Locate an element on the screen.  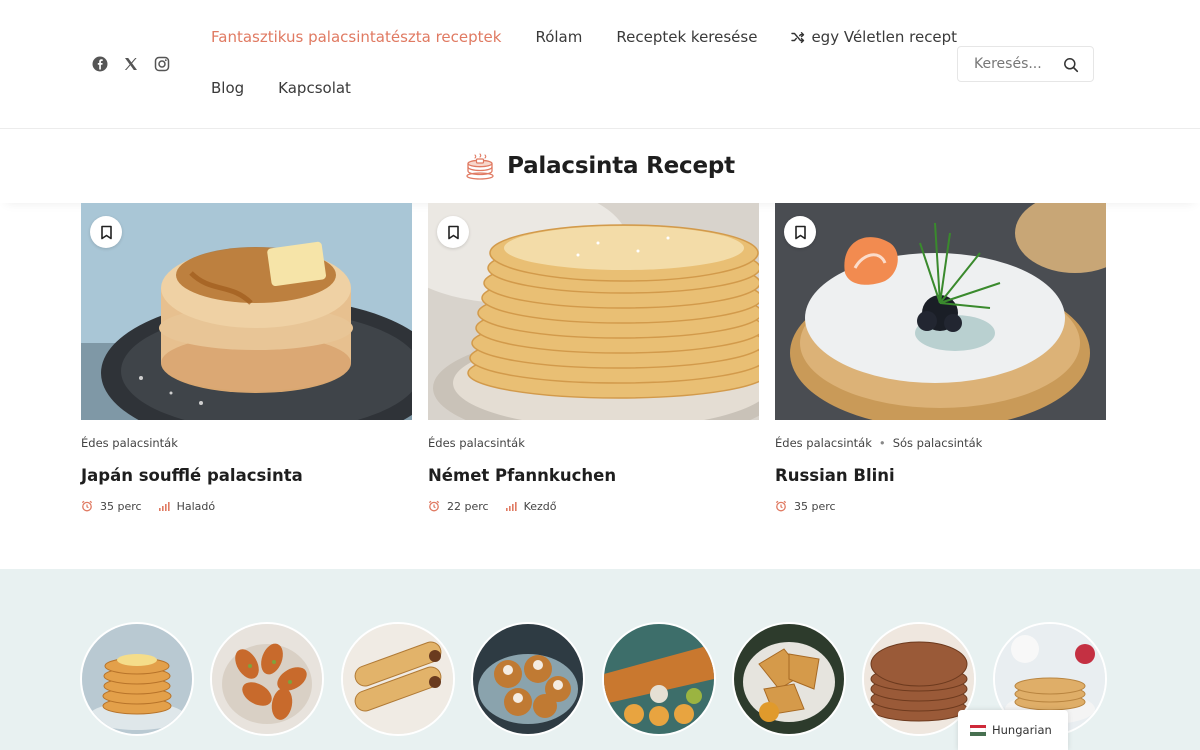
recipe-time: 22 perc is located at coordinates (468, 506).